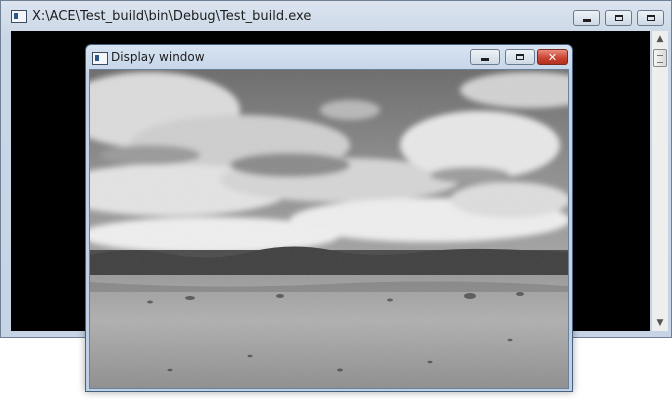  What do you see at coordinates (158, 57) in the screenshot?
I see `display-window-title: Display window` at bounding box center [158, 57].